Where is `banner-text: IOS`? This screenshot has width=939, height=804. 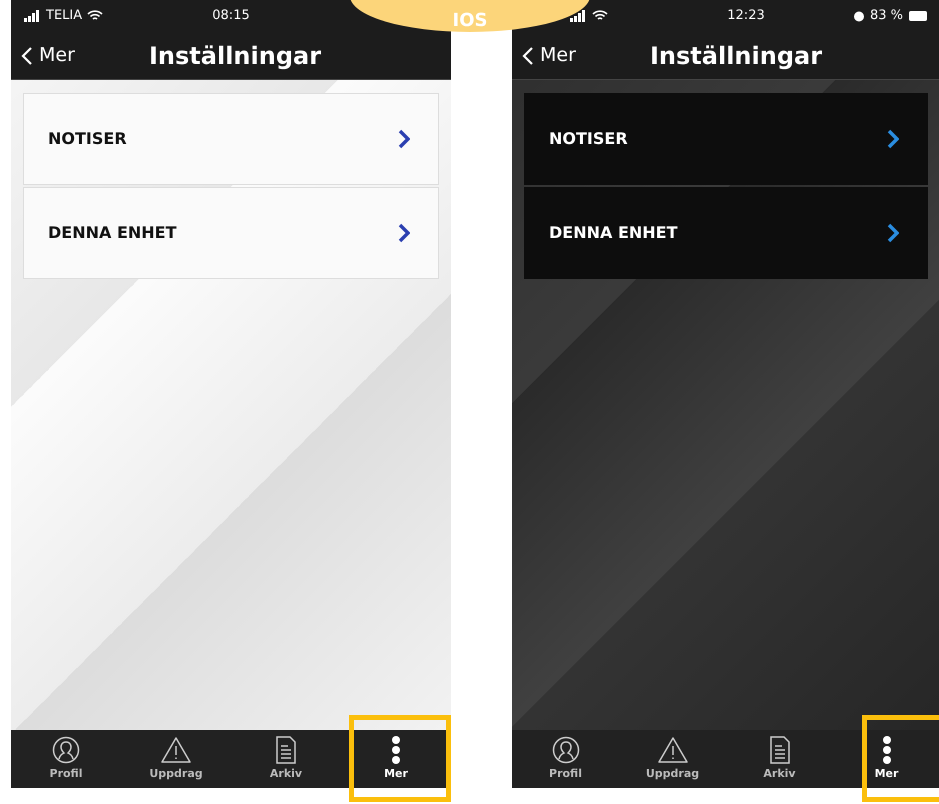
banner-text: IOS is located at coordinates (470, 21).